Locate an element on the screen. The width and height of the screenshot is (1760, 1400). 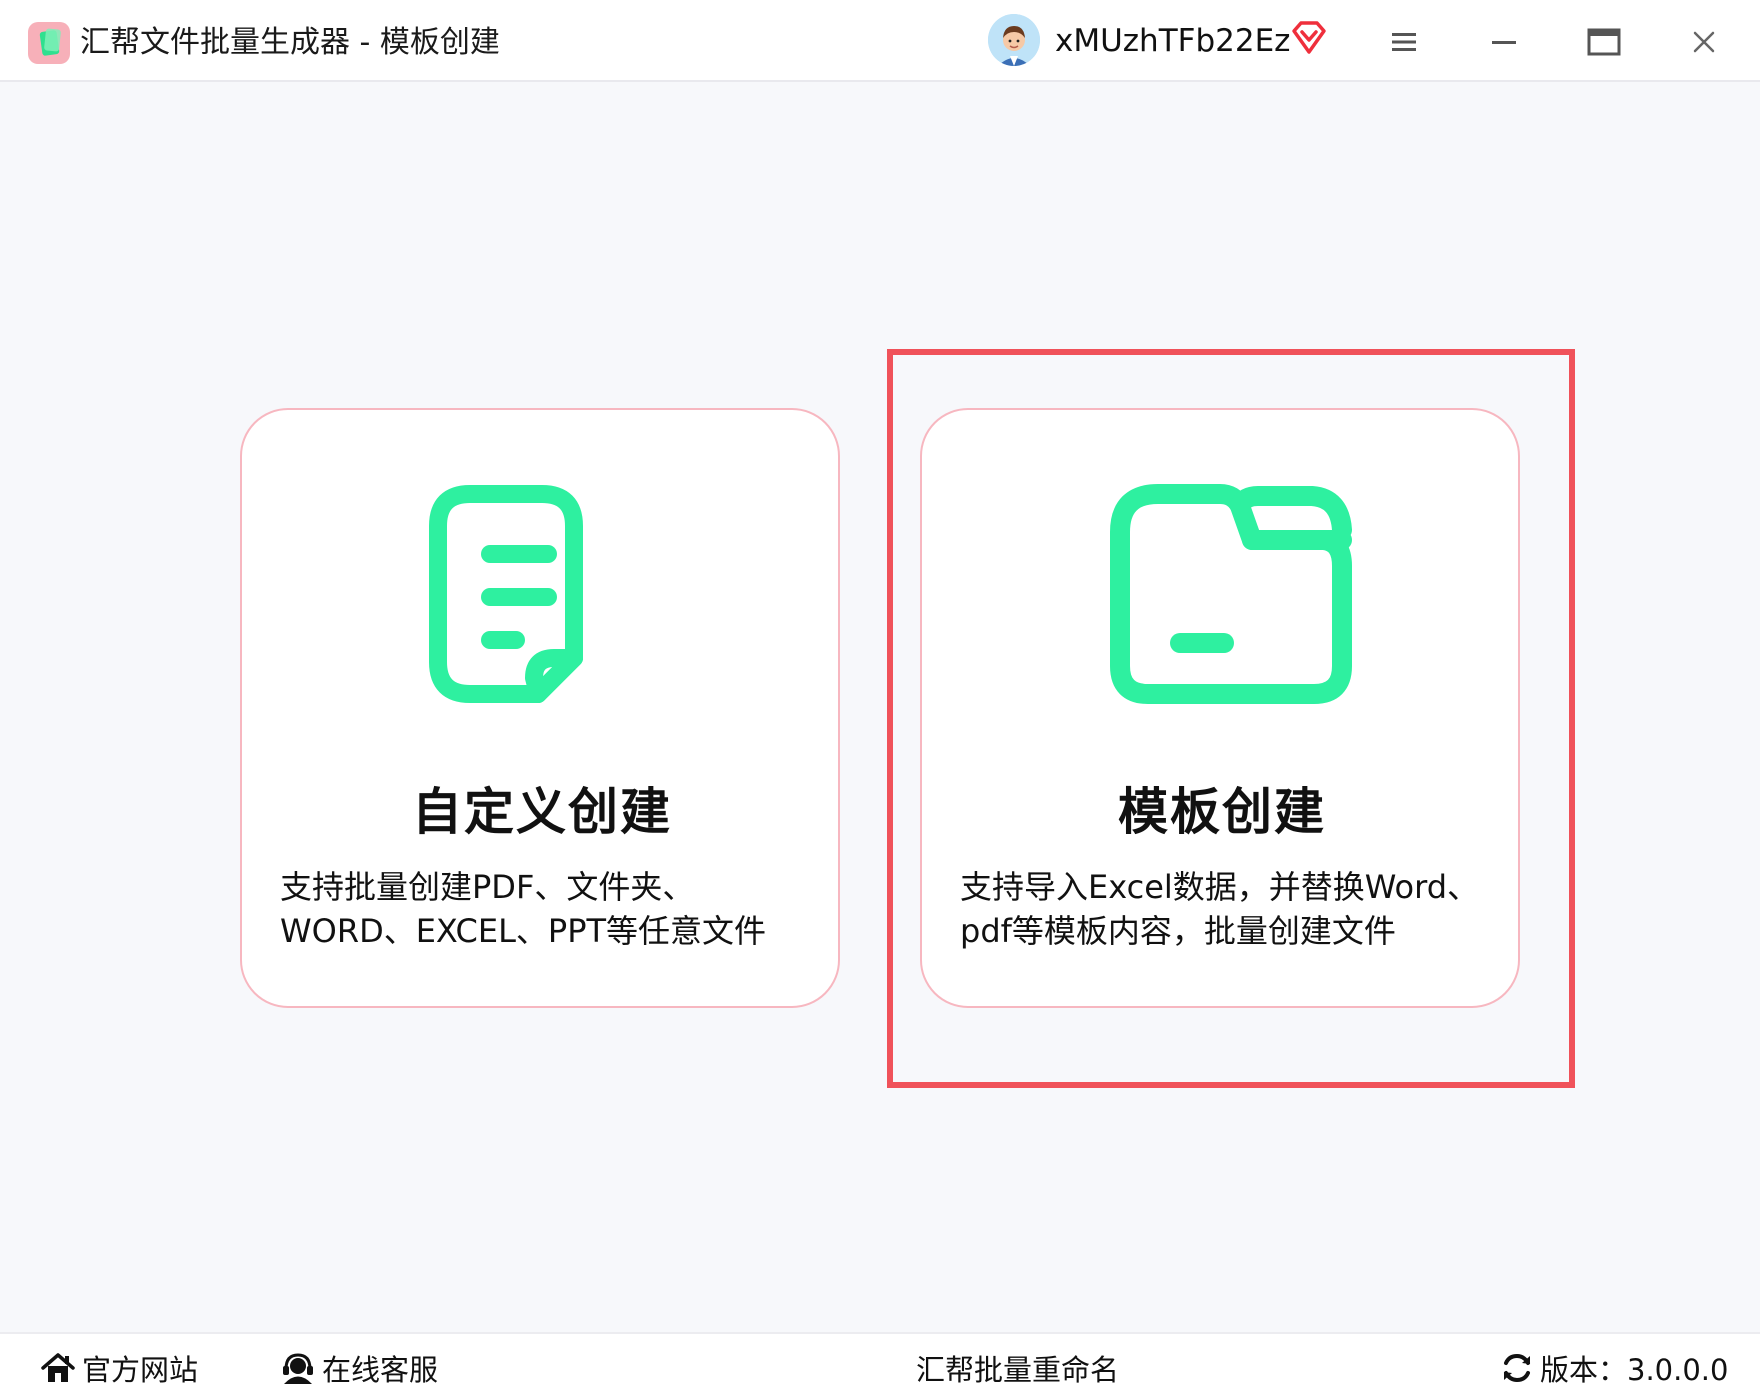
diamond-vip-icon is located at coordinates (1309, 38).